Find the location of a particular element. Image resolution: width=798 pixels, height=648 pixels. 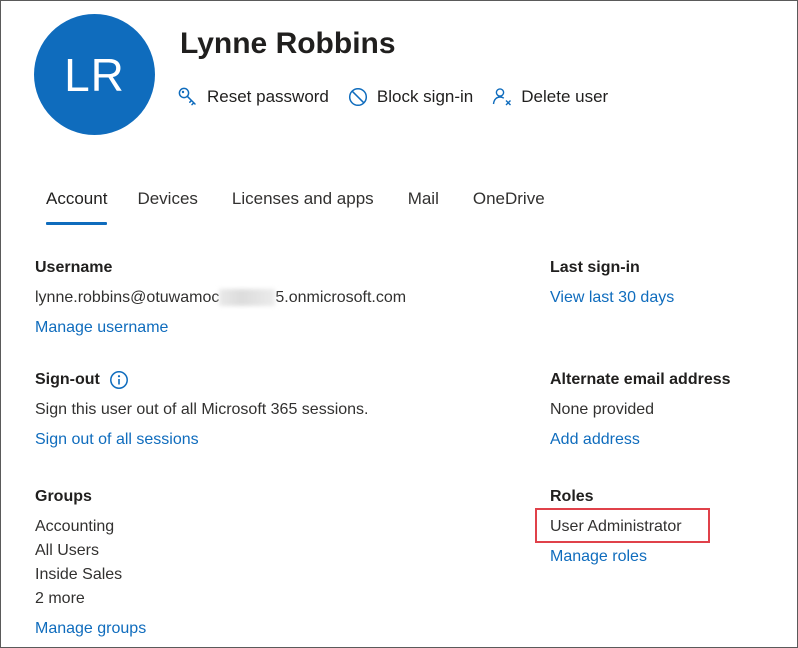

username-value: lynne.robbins@otuwamoc 5.onmicrosoft.com is located at coordinates (220, 298).